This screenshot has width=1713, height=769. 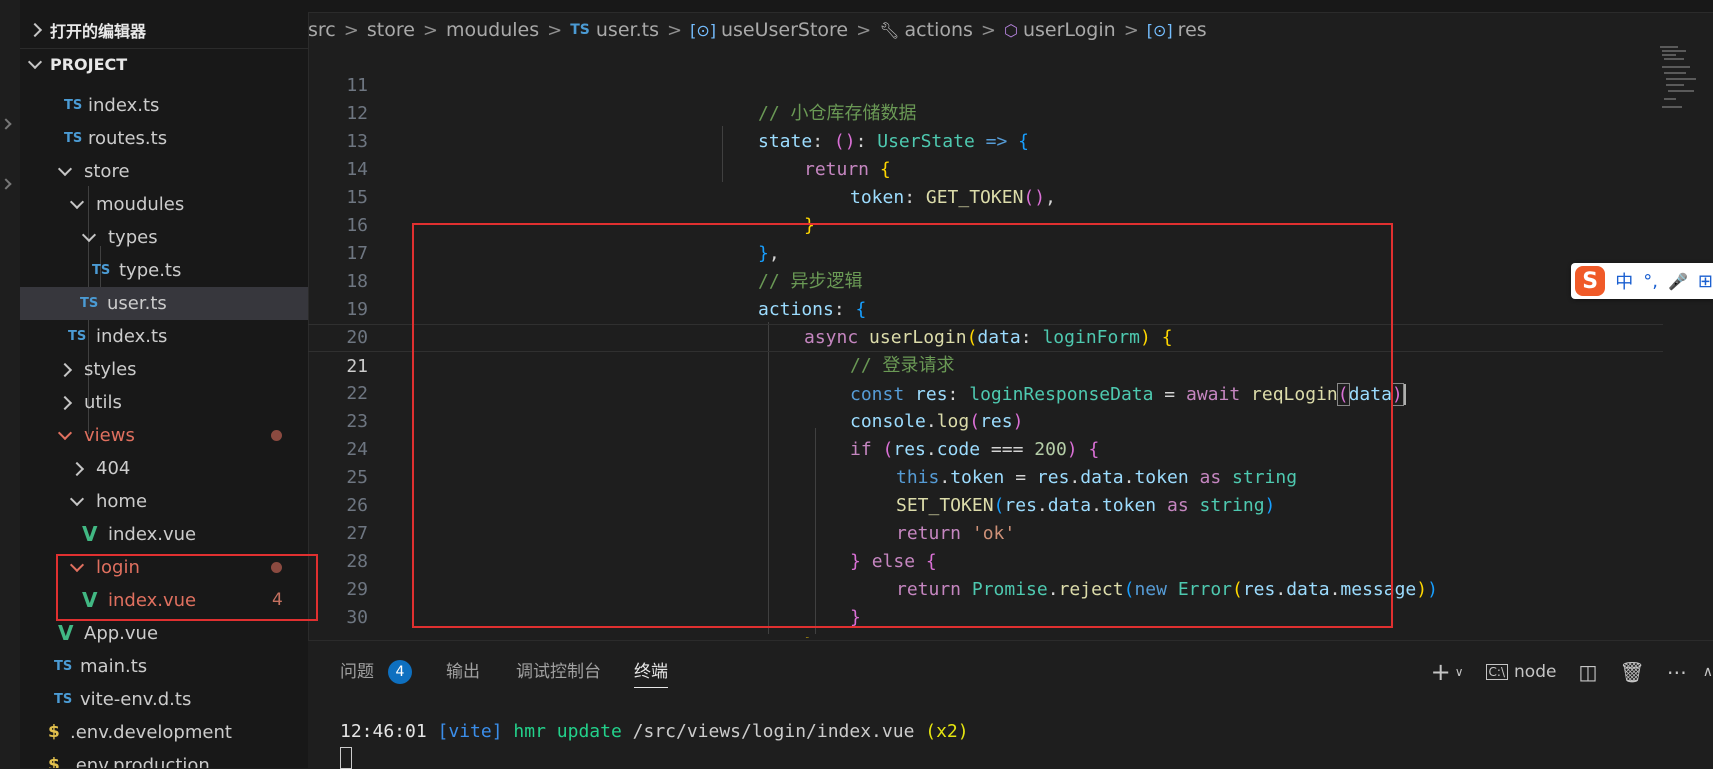 I want to click on terminal-cursor, so click(x=346, y=758).